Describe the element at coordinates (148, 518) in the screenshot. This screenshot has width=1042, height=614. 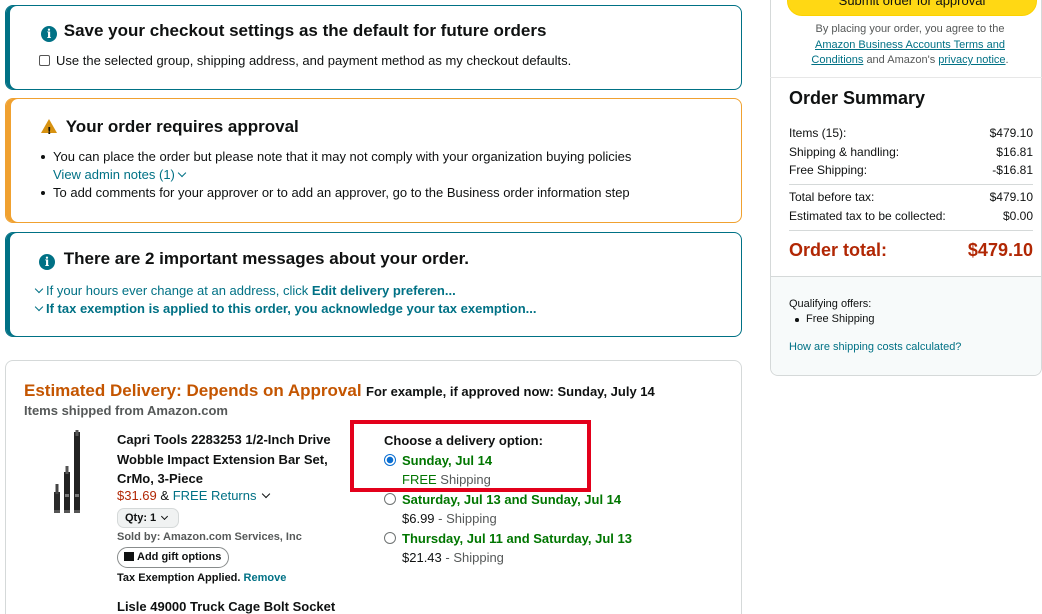
I see `quantity-select: Qty: 1` at that location.